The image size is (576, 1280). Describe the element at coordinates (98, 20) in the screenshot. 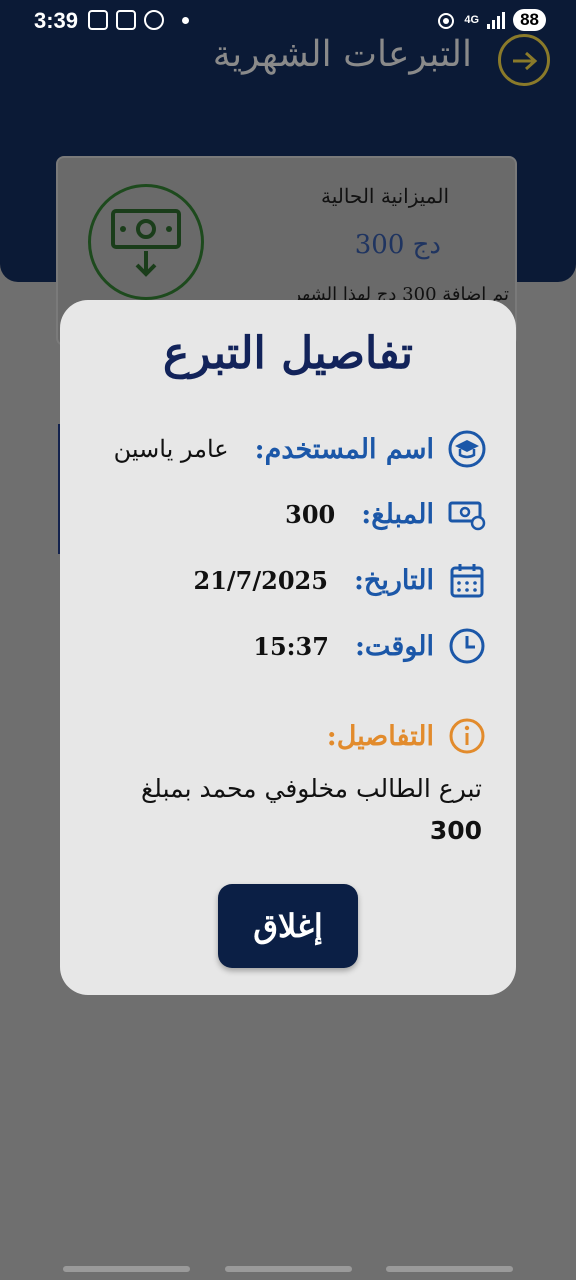

I see `screenshot-icon` at that location.